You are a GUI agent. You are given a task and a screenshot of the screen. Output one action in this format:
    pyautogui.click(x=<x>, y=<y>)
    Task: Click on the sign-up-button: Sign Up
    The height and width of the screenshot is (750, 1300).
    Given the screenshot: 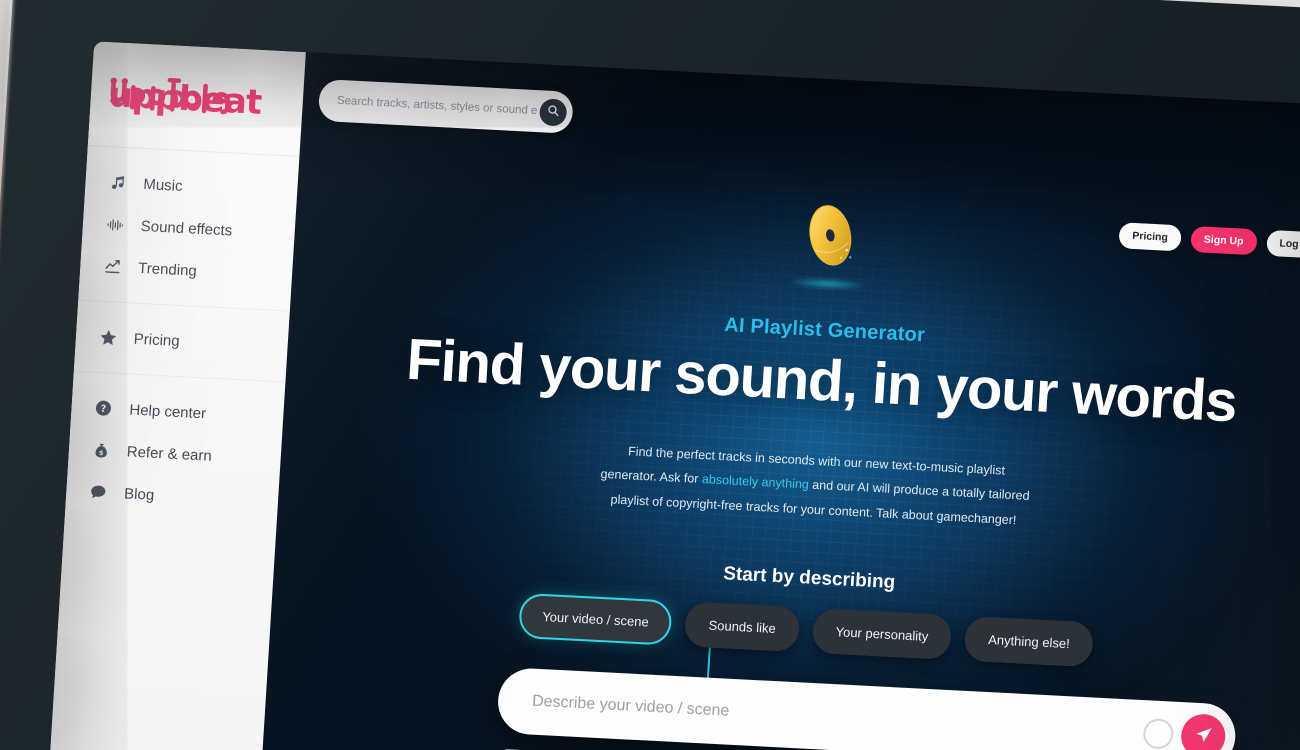 What is the action you would take?
    pyautogui.click(x=1224, y=240)
    